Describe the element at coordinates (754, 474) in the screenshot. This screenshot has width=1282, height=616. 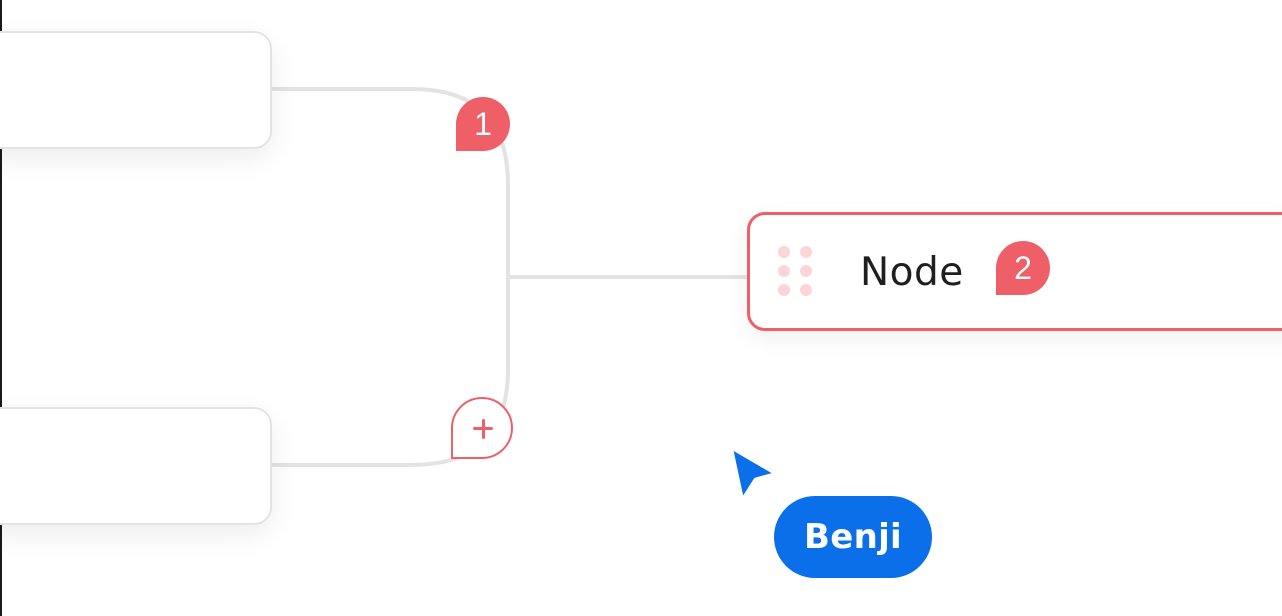
I see `pointer-arrow-icon` at that location.